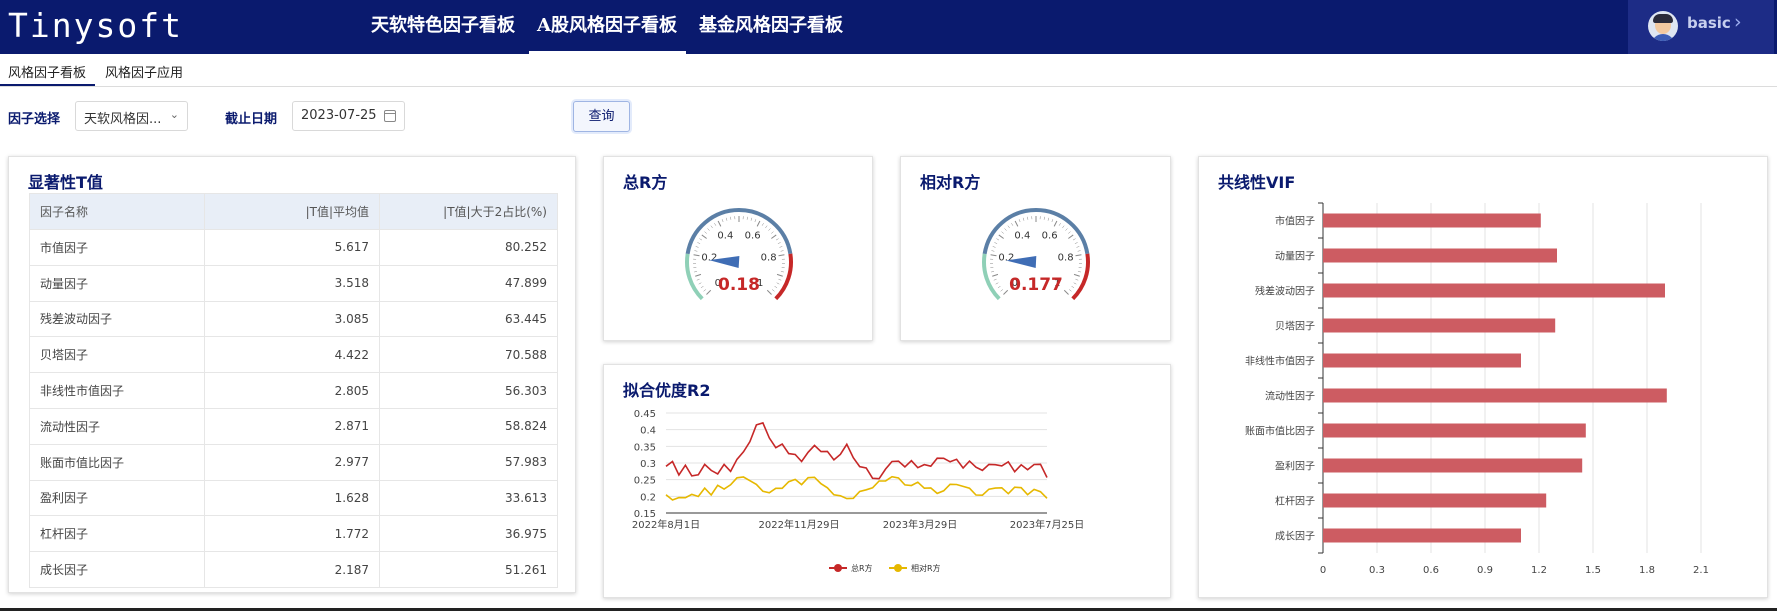 The image size is (1777, 611). I want to click on legend-marker, so click(838, 568).